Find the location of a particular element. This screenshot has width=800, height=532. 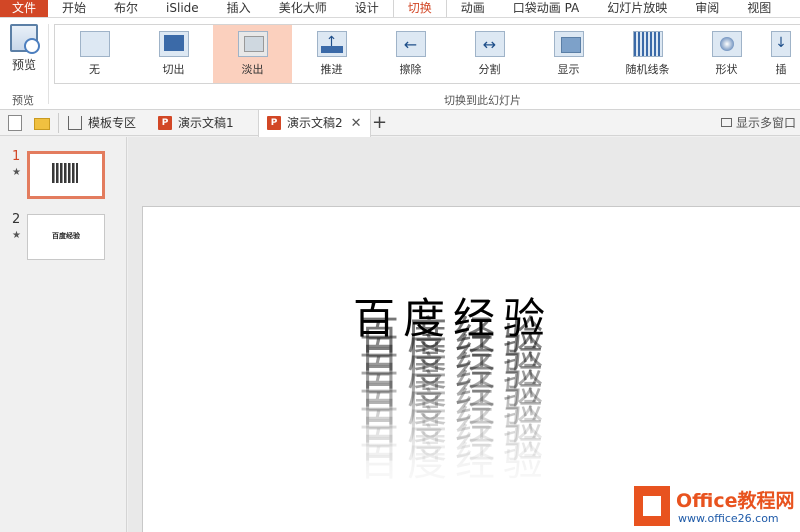

tab-label: 演示文稿1 is located at coordinates (206, 123).